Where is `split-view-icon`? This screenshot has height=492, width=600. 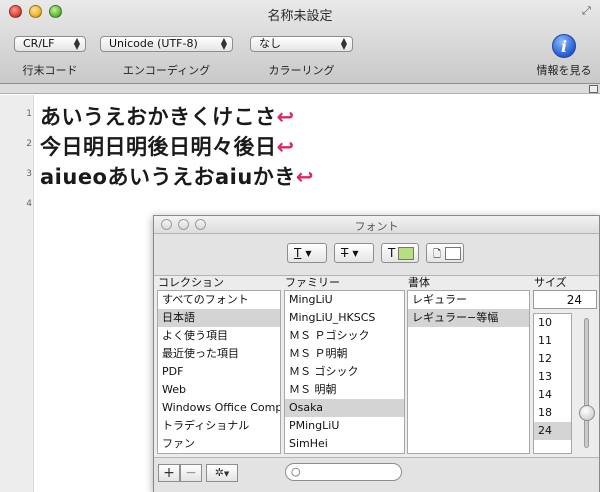
split-view-icon is located at coordinates (593, 89).